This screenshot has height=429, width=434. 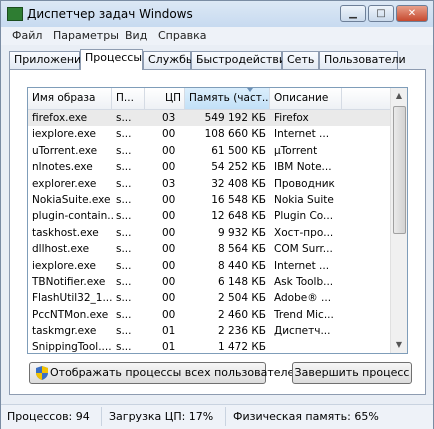 I want to click on menu-options: Параметры, so click(x=86, y=35).